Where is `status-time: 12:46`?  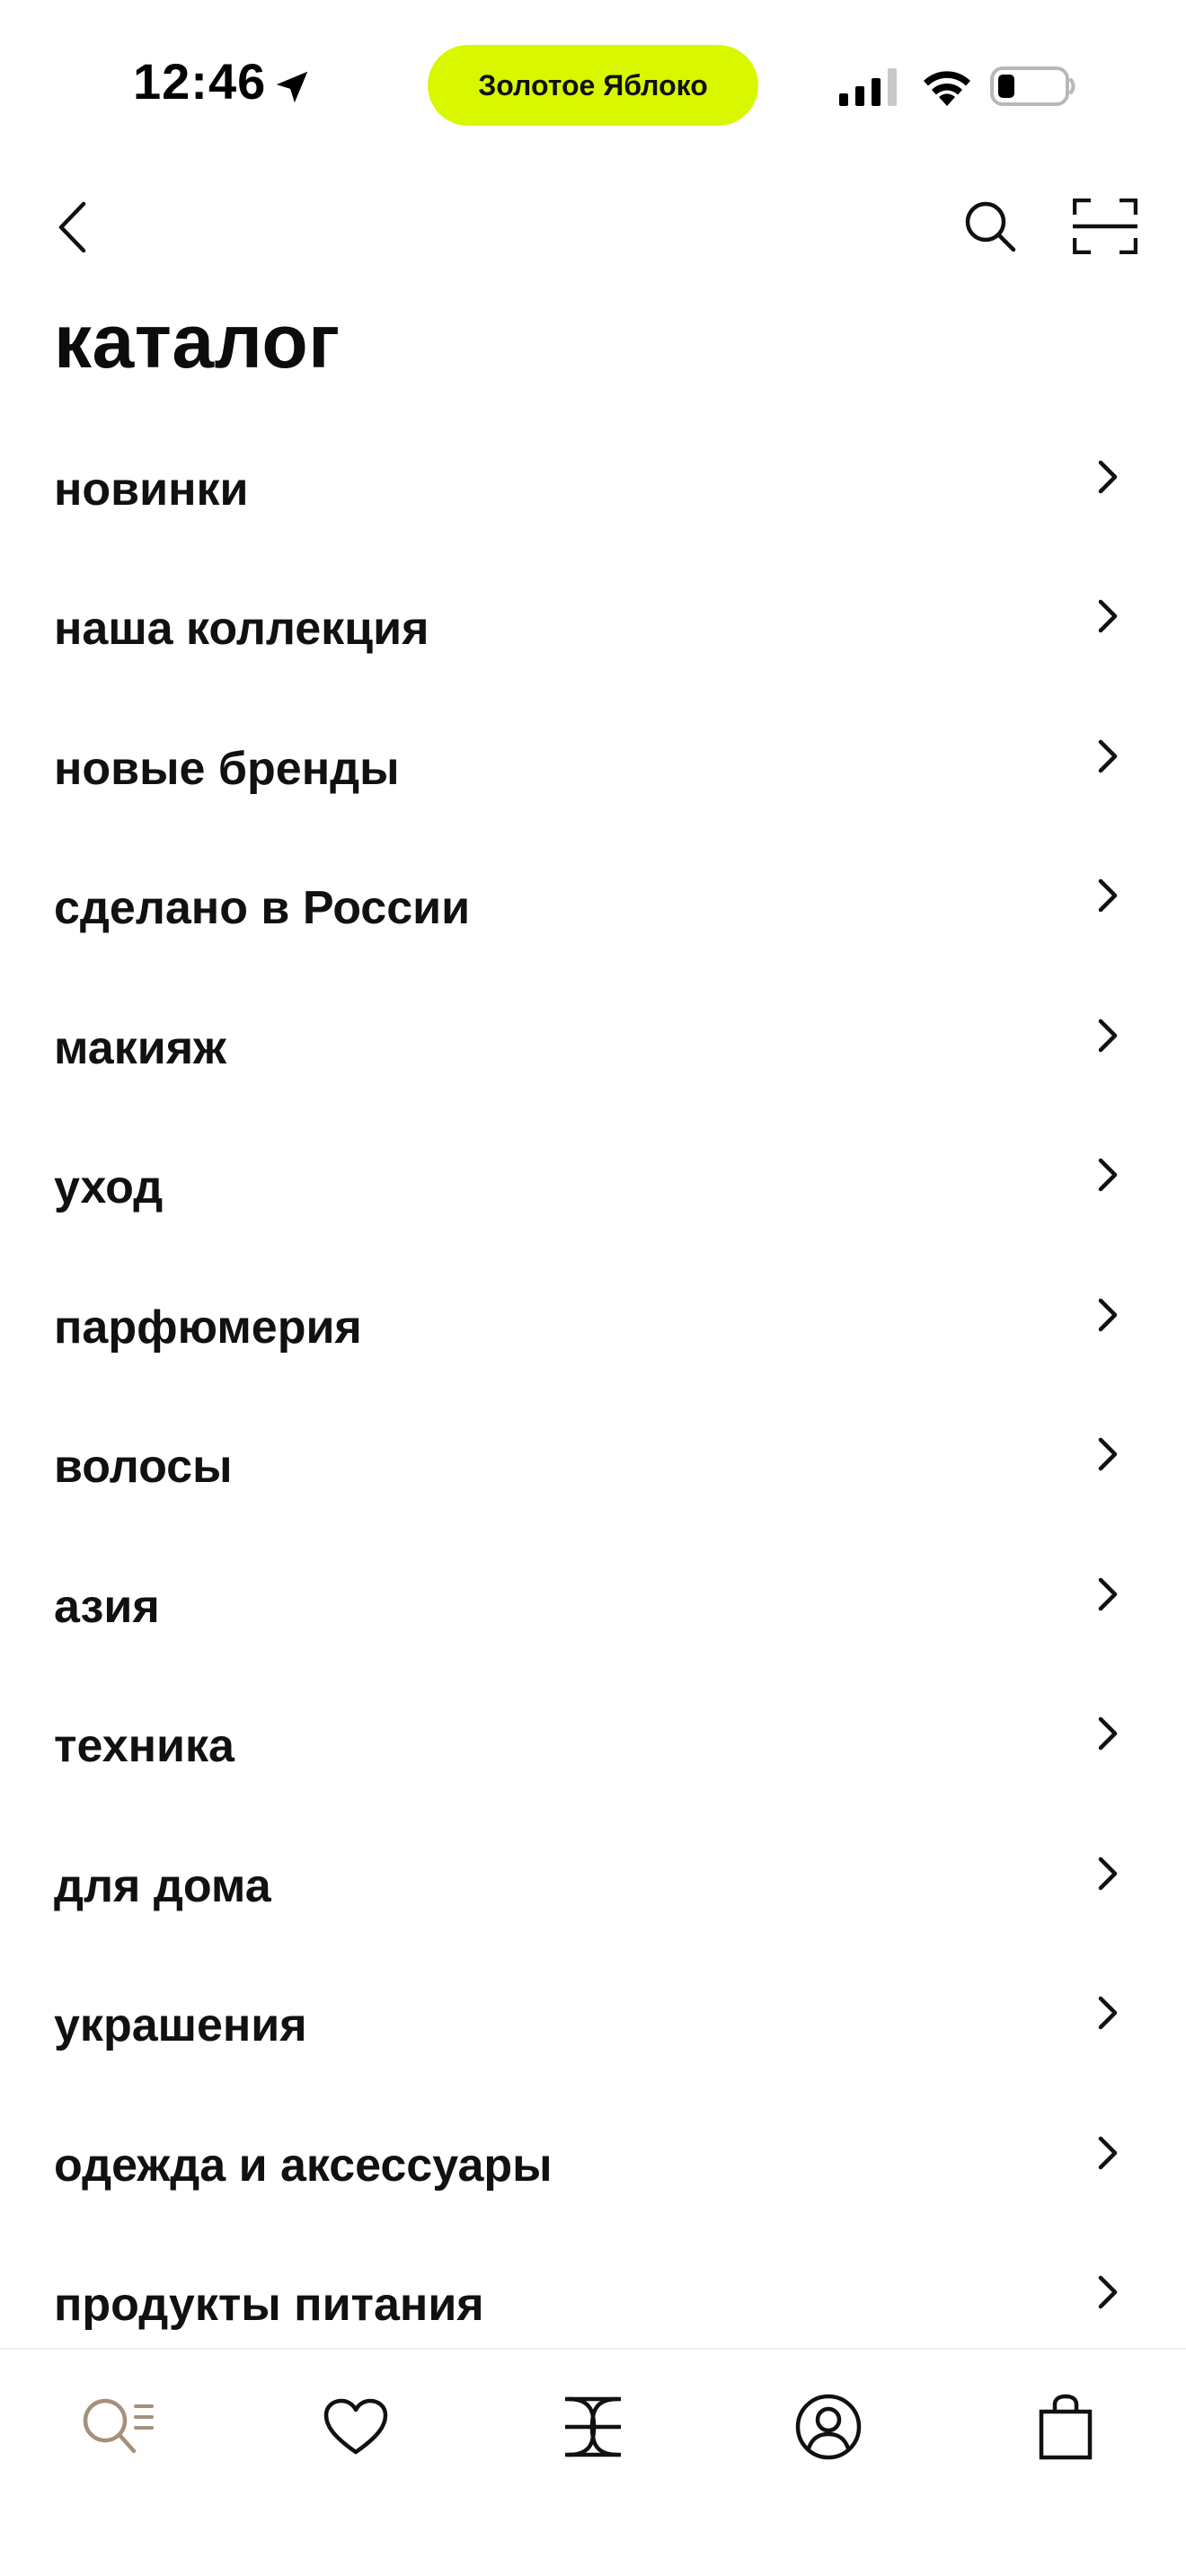
status-time: 12:46 is located at coordinates (200, 81).